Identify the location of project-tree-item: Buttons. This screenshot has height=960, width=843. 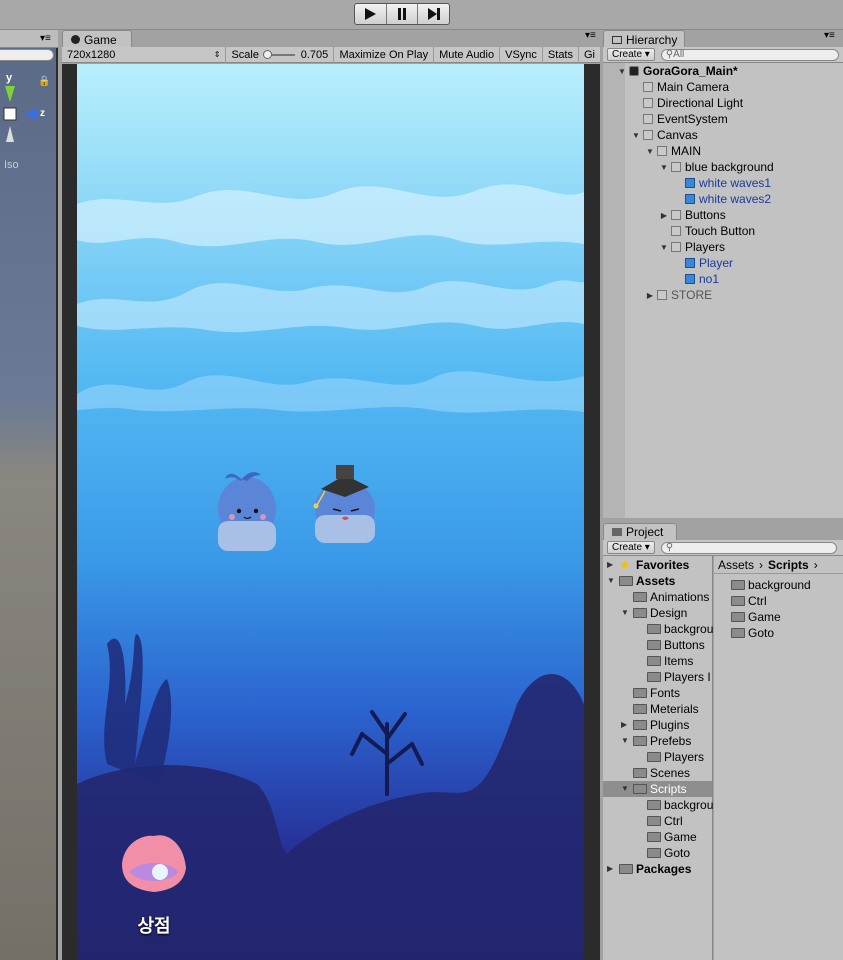
(657, 645).